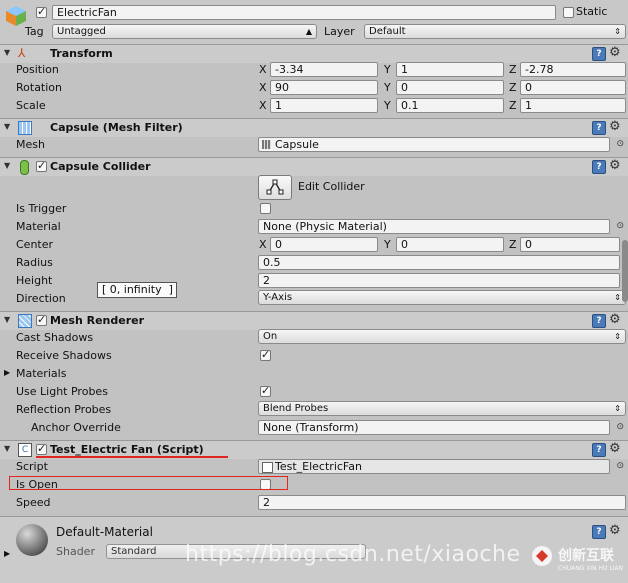  Describe the element at coordinates (41, 165) in the screenshot. I see `collider-enabled-checkbox` at that location.